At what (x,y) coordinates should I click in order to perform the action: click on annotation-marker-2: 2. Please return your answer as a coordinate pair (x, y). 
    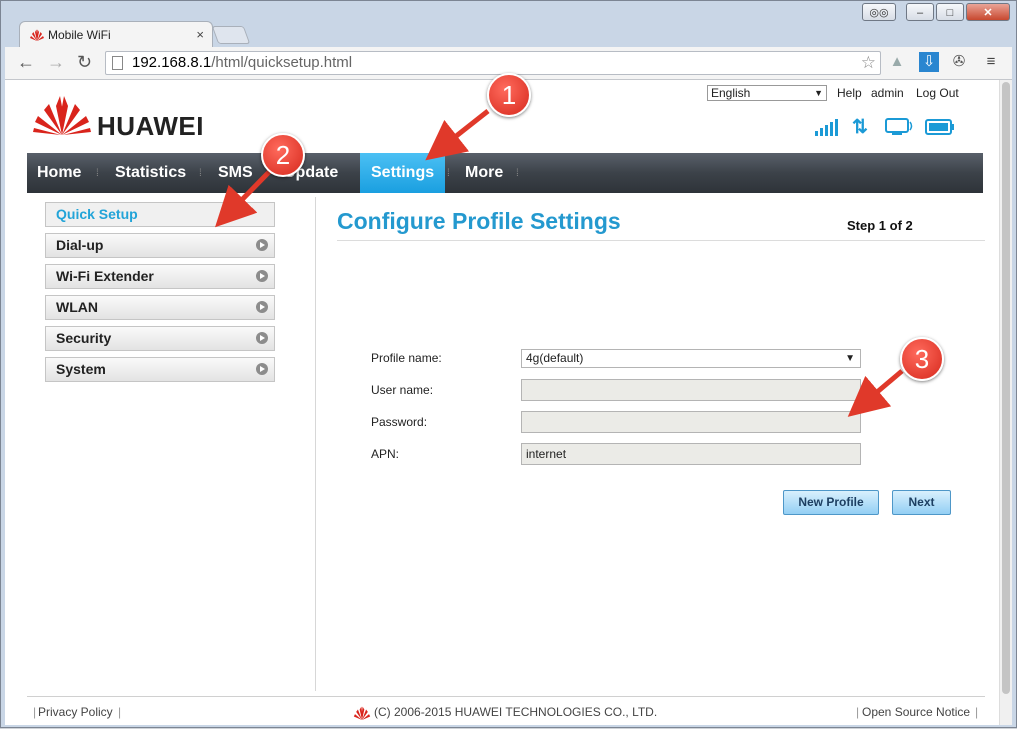
    Looking at the image, I should click on (283, 155).